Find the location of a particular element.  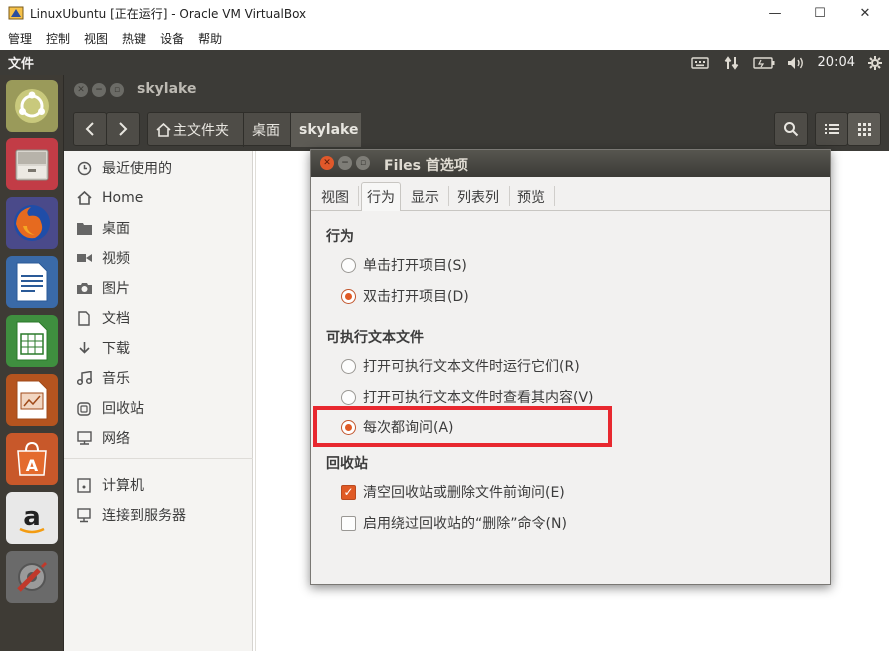

amazon-icon: a is located at coordinates (32, 518).